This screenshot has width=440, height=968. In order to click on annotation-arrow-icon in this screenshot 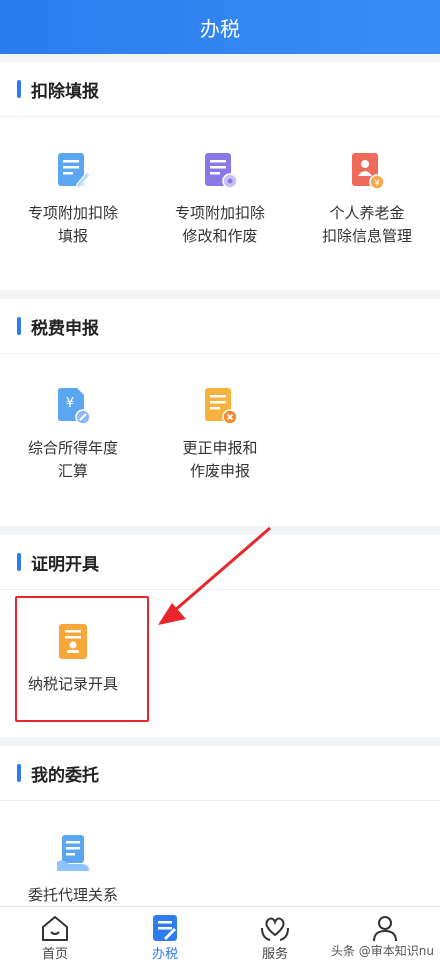, I will do `click(214, 575)`.